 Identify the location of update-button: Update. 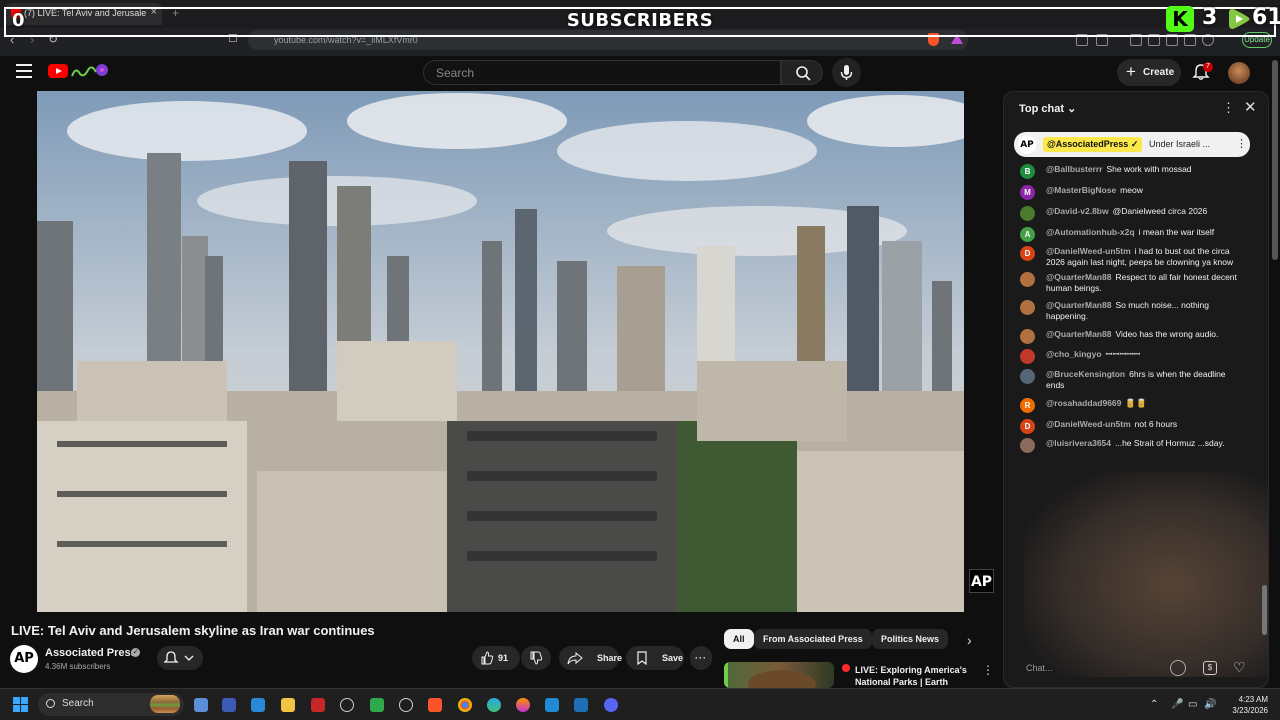
(1257, 40).